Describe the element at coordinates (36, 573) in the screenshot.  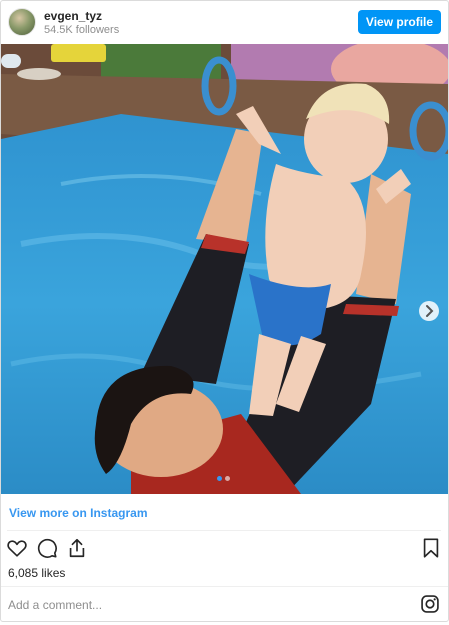
I see `like-count: 6,085 likes` at that location.